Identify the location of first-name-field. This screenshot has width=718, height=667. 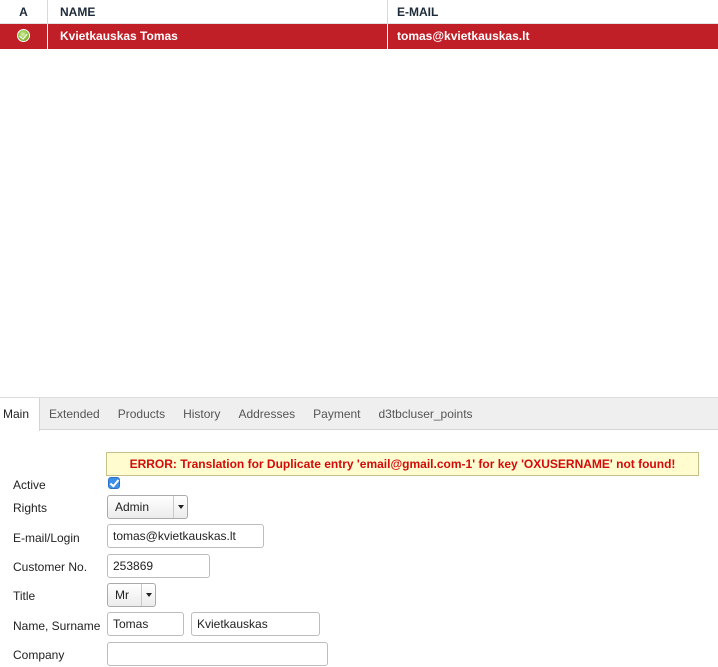
(145, 624).